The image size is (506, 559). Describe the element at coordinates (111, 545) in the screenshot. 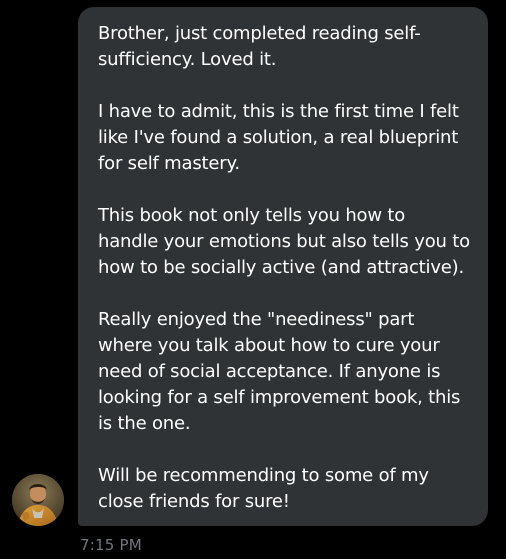

I see `message-timestamp: 7:15 PM` at that location.